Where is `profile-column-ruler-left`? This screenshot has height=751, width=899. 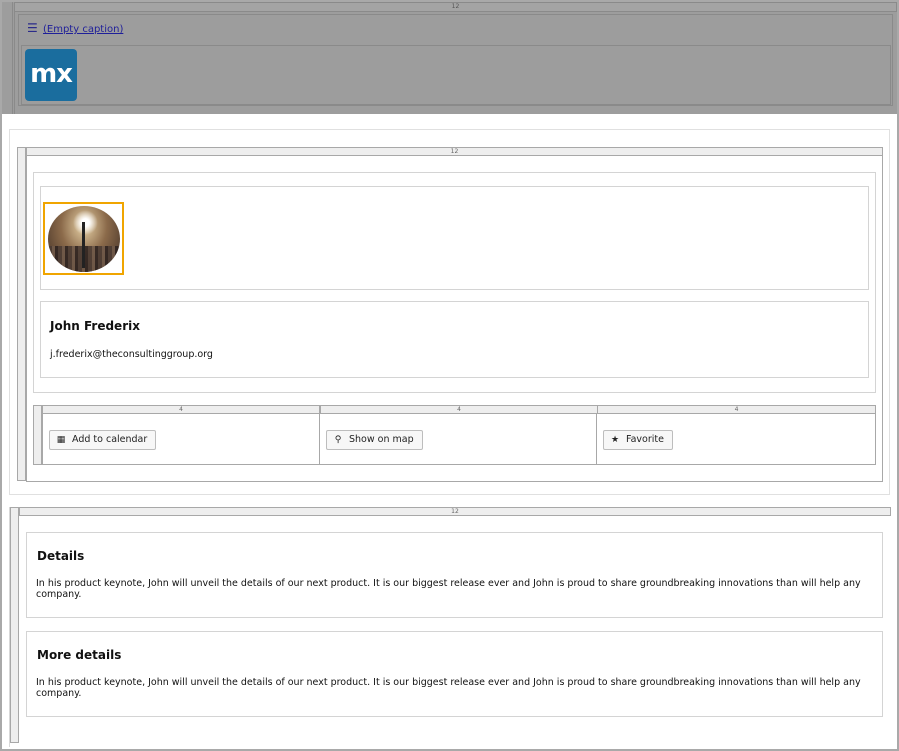
profile-column-ruler-left is located at coordinates (21, 314).